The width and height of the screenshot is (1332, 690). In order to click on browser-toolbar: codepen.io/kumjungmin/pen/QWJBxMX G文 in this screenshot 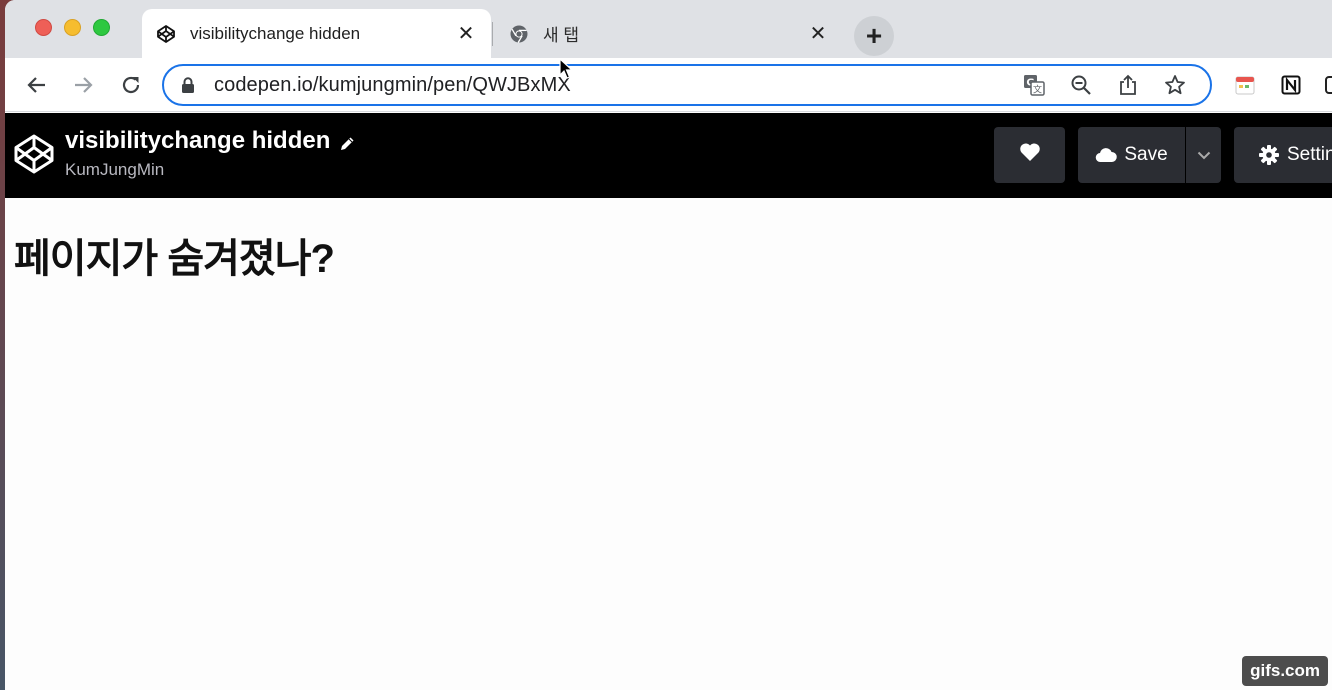, I will do `click(668, 85)`.